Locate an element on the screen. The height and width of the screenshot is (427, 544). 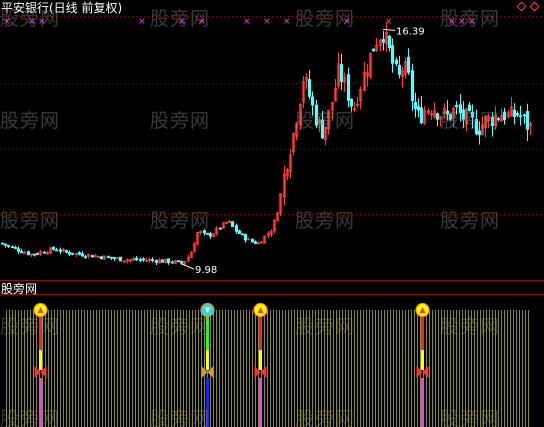
price-label: 16.39 is located at coordinates (410, 31).